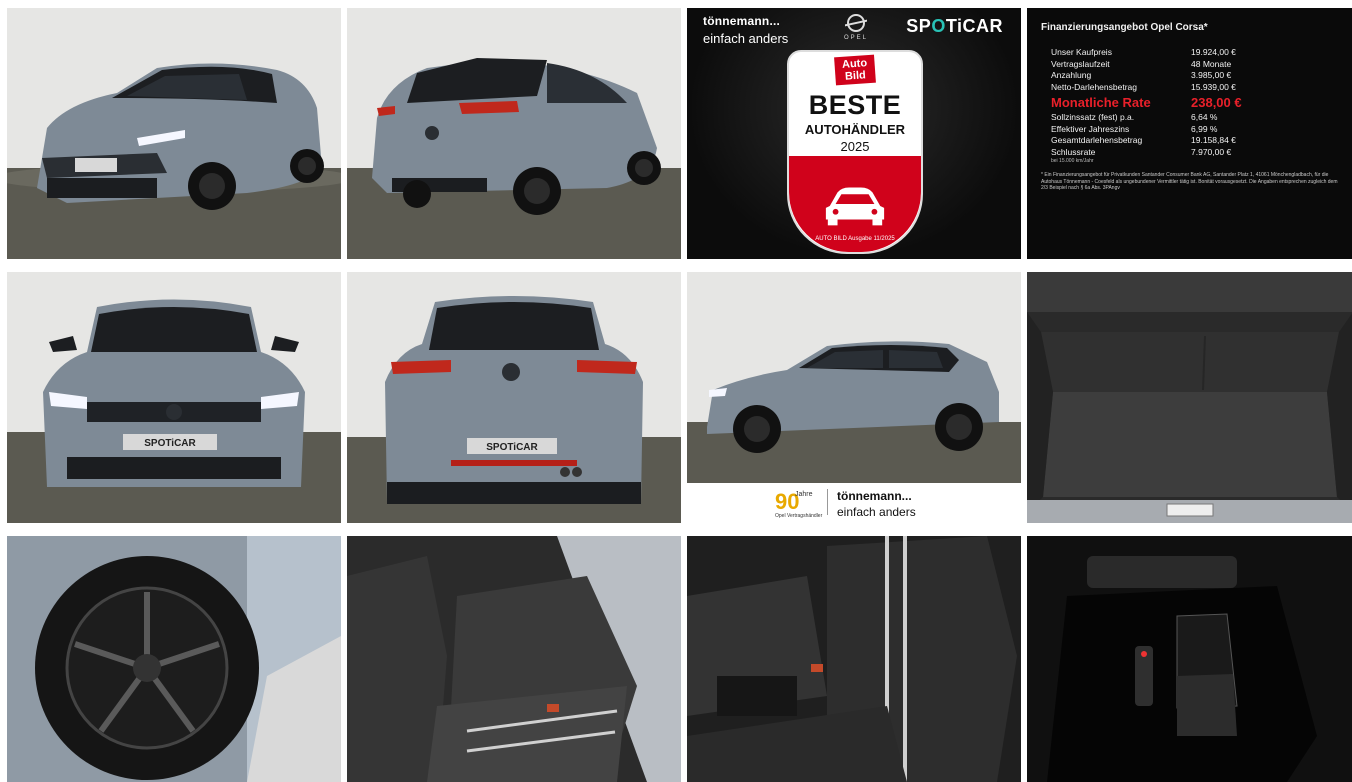 The image size is (1352, 782). What do you see at coordinates (1146, 65) in the screenshot?
I see `finance-row: Vertragslaufzeit 48 Monate` at bounding box center [1146, 65].